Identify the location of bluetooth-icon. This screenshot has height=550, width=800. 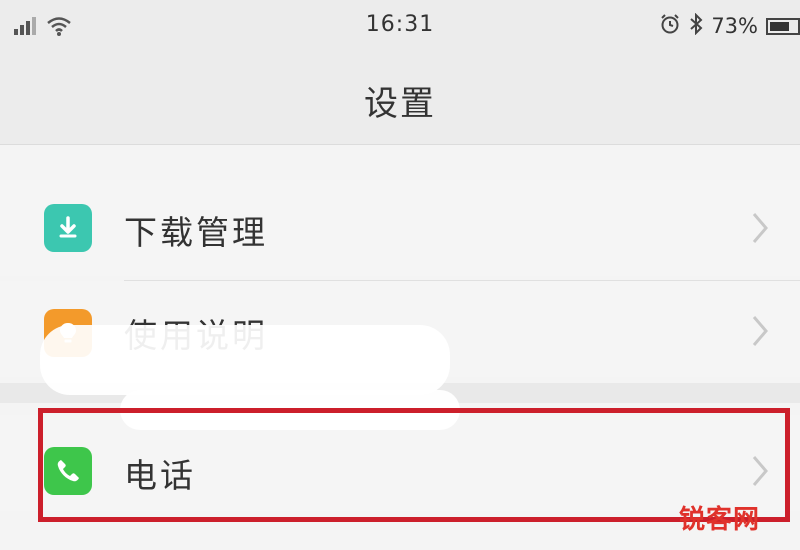
(696, 26).